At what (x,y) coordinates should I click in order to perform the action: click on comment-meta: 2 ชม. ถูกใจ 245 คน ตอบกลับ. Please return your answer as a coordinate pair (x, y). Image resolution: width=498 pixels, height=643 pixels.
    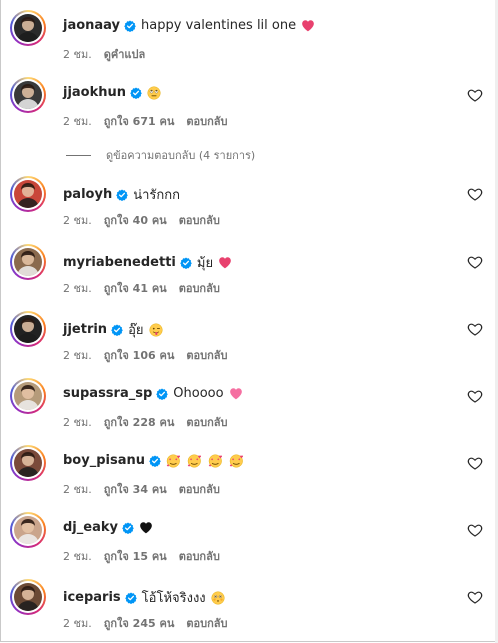
    Looking at the image, I should click on (151, 623).